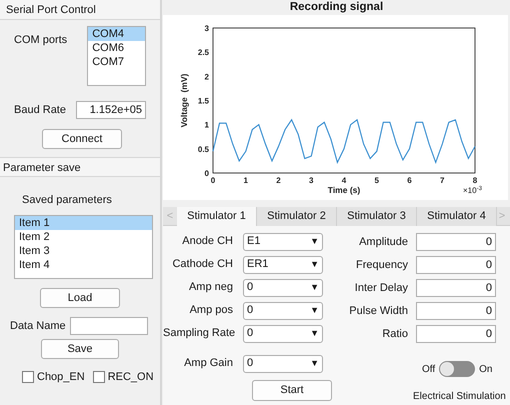 The height and width of the screenshot is (405, 510). What do you see at coordinates (203, 101) in the screenshot?
I see `y-tick-label: 1.5` at bounding box center [203, 101].